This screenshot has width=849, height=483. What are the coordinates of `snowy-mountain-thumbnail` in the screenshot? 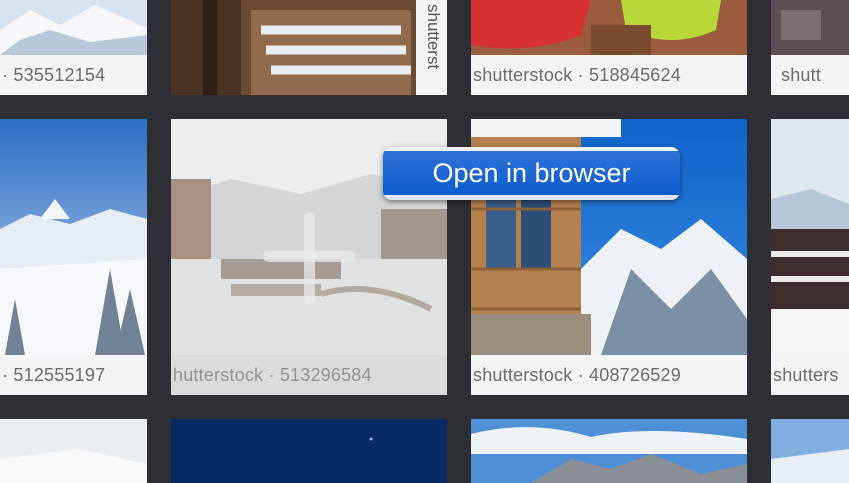 It's located at (73, 27).